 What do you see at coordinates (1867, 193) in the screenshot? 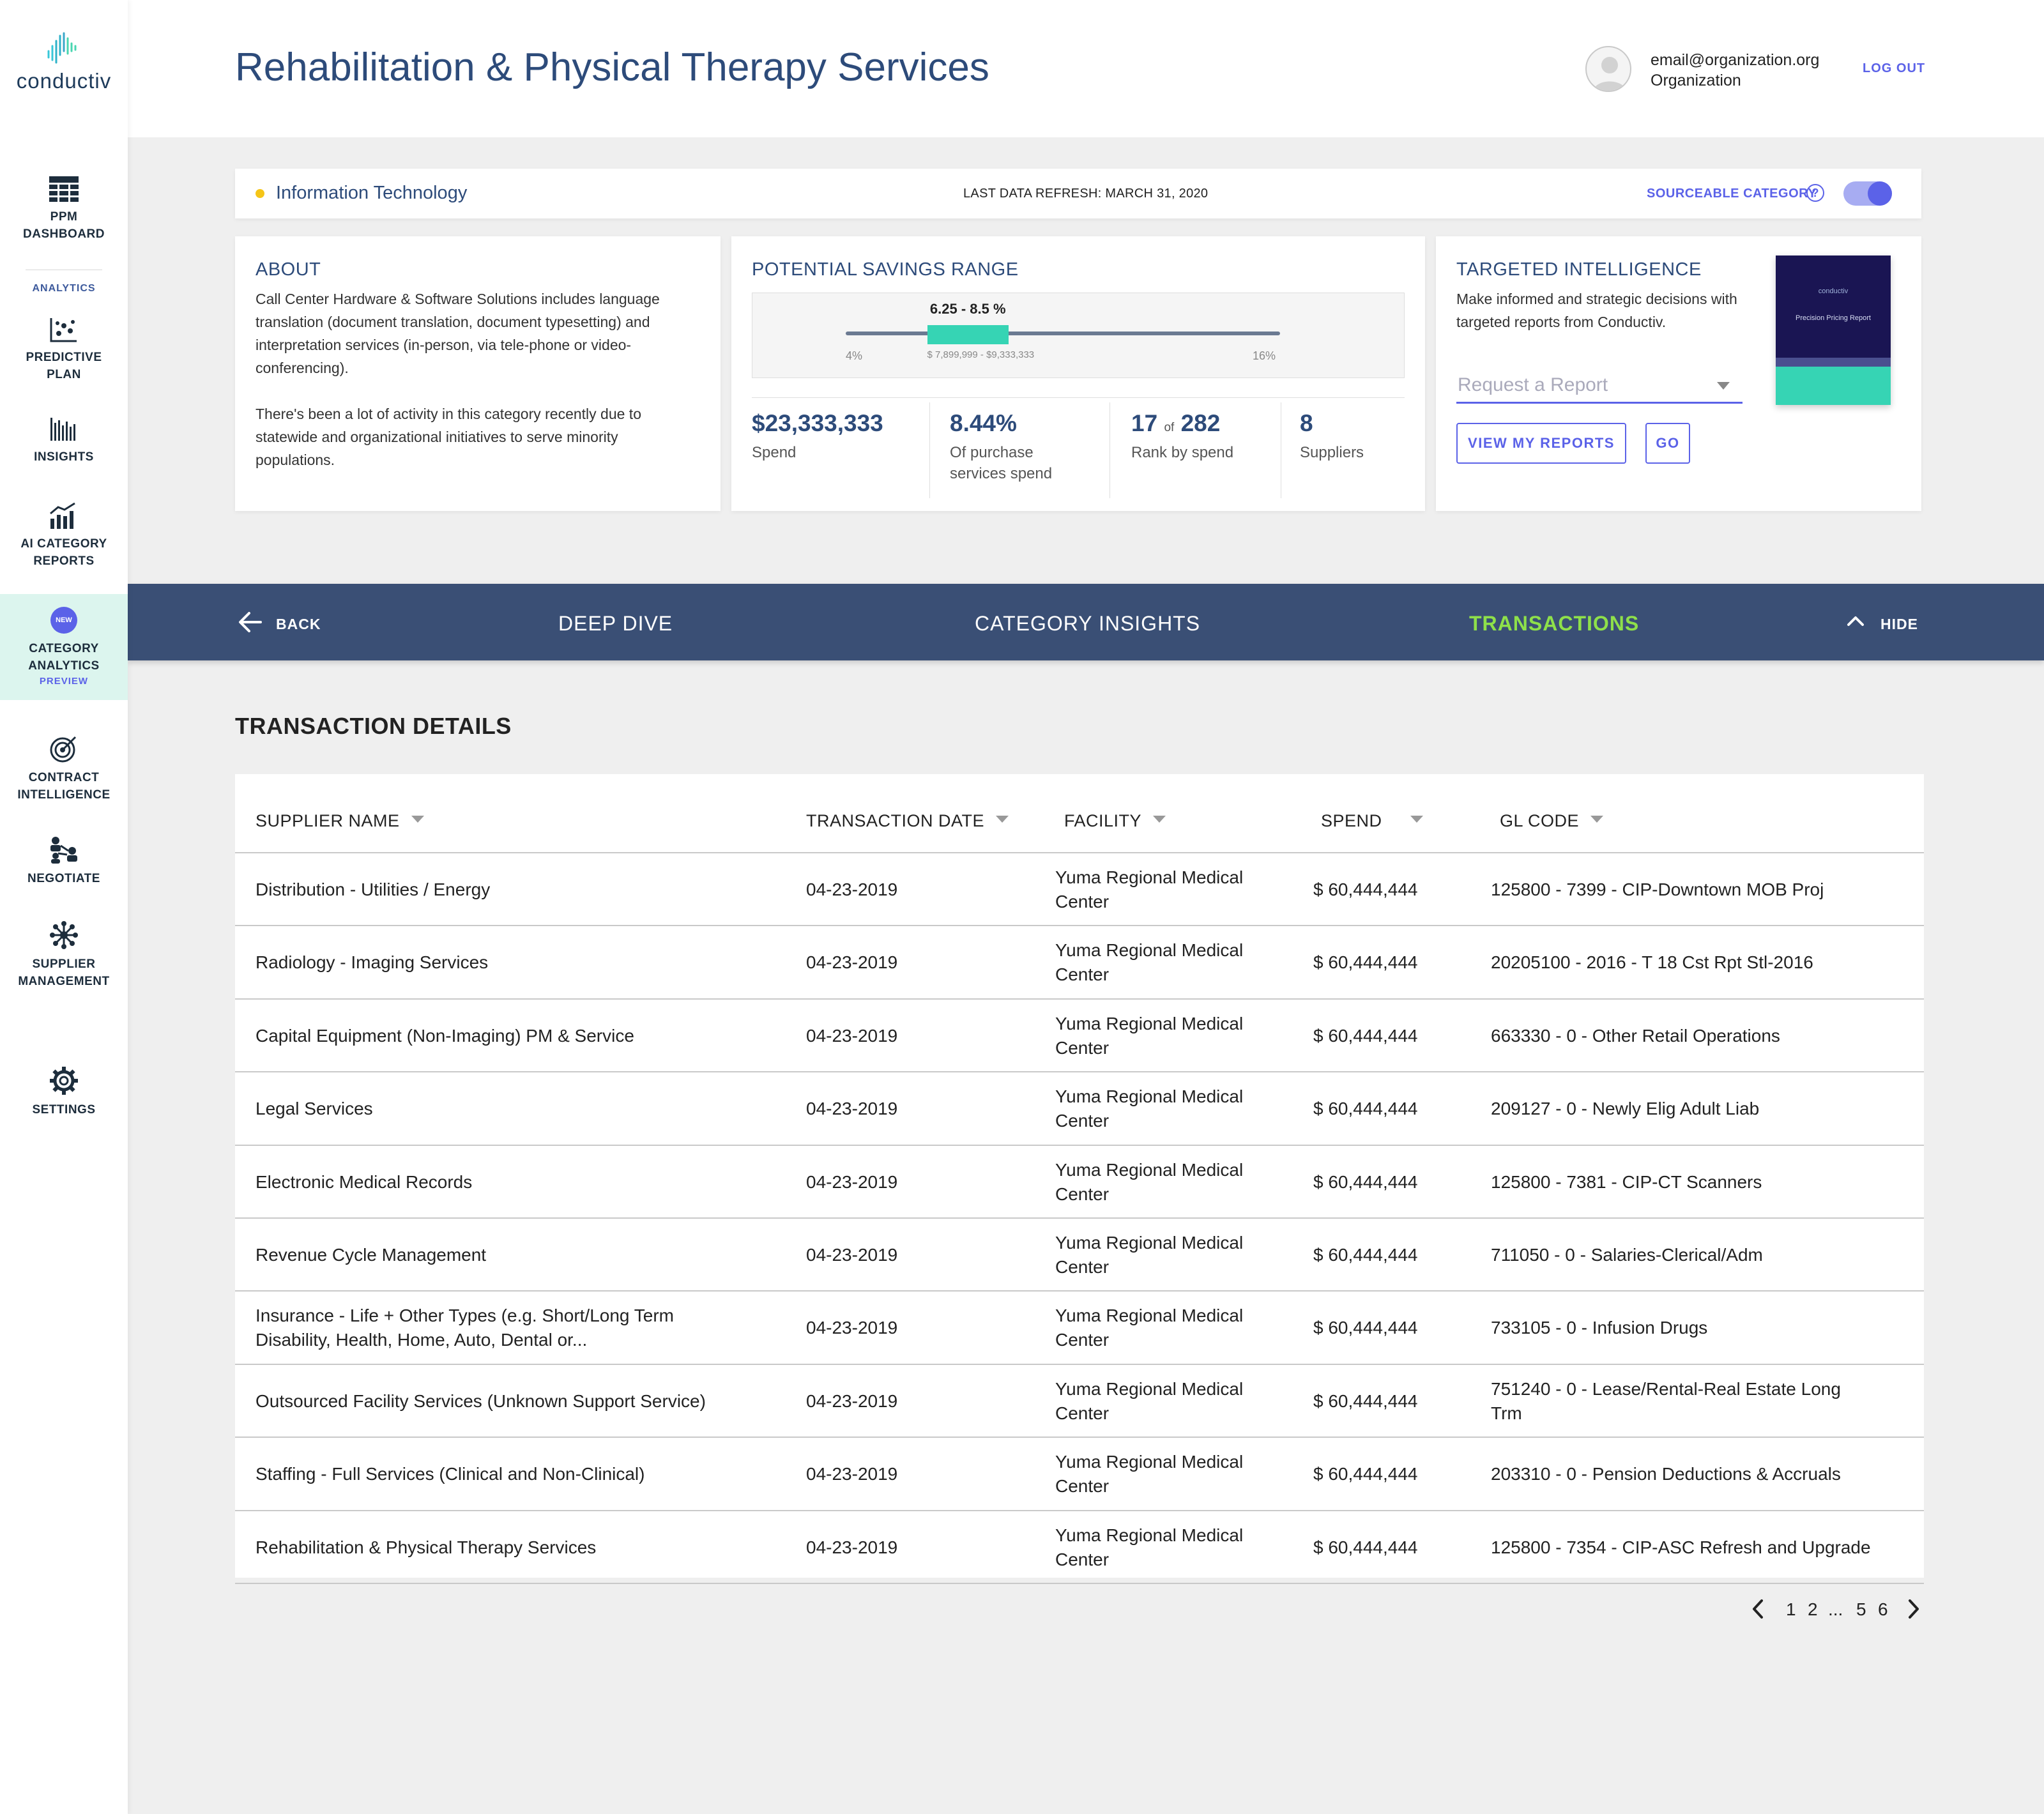
I see `sourceable-category-toggle` at bounding box center [1867, 193].